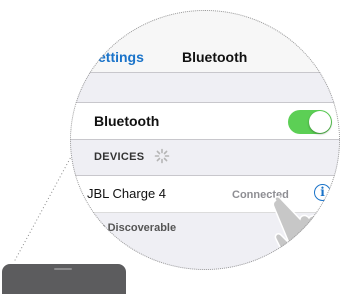  What do you see at coordinates (121, 57) in the screenshot?
I see `back-button: ettings` at bounding box center [121, 57].